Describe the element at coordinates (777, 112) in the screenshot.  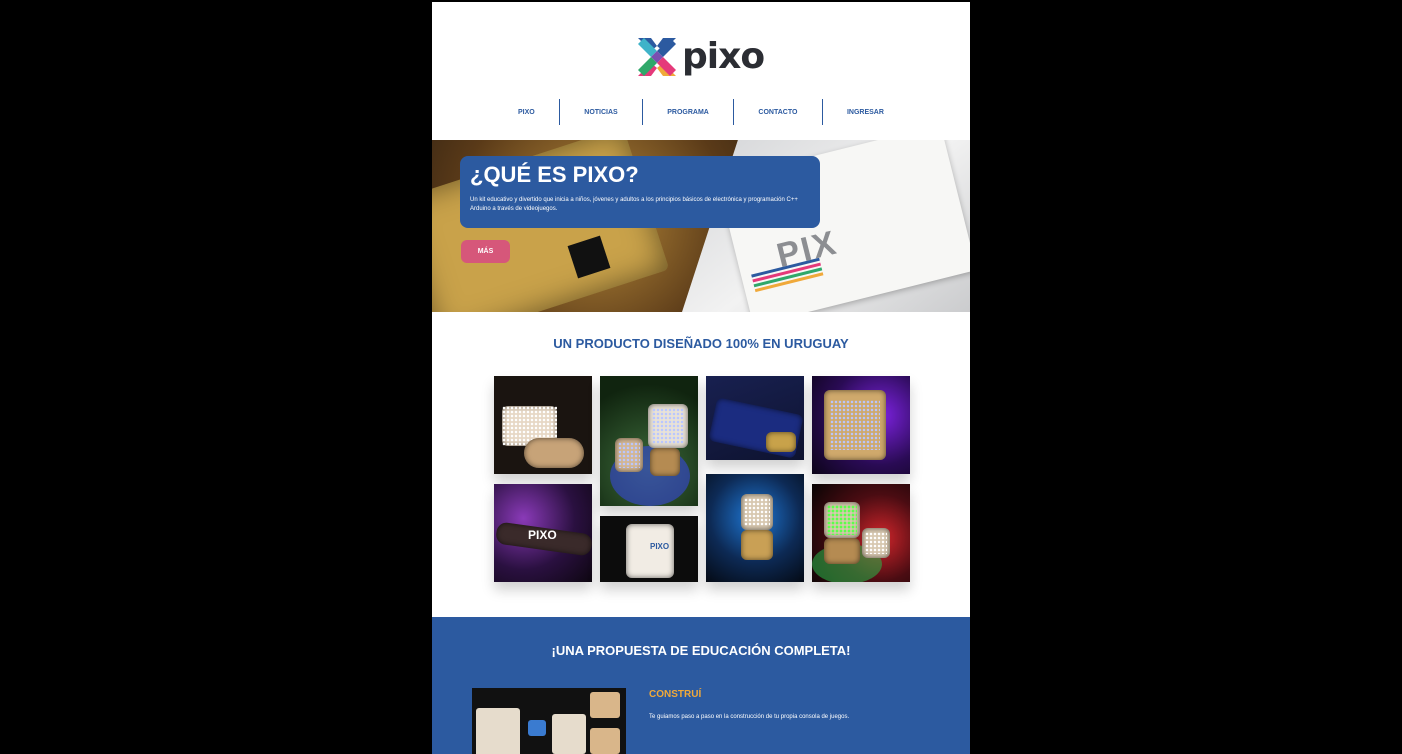
I see `nav-item-contacto: CONTACTO` at that location.